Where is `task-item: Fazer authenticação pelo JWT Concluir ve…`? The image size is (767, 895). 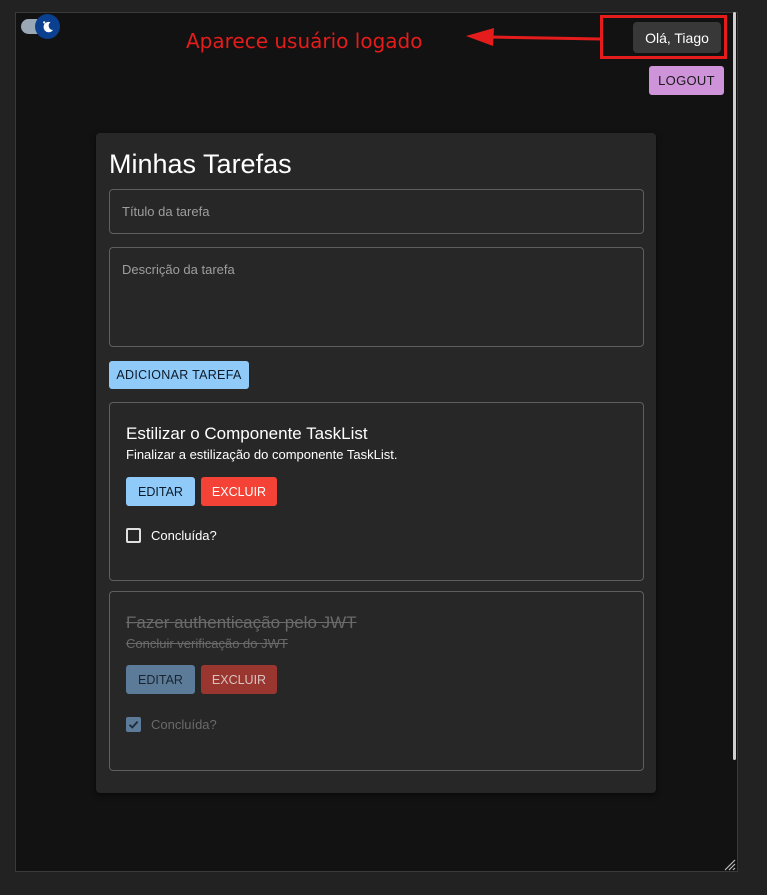 task-item: Fazer authenticação pelo JWT Concluir ve… is located at coordinates (376, 681).